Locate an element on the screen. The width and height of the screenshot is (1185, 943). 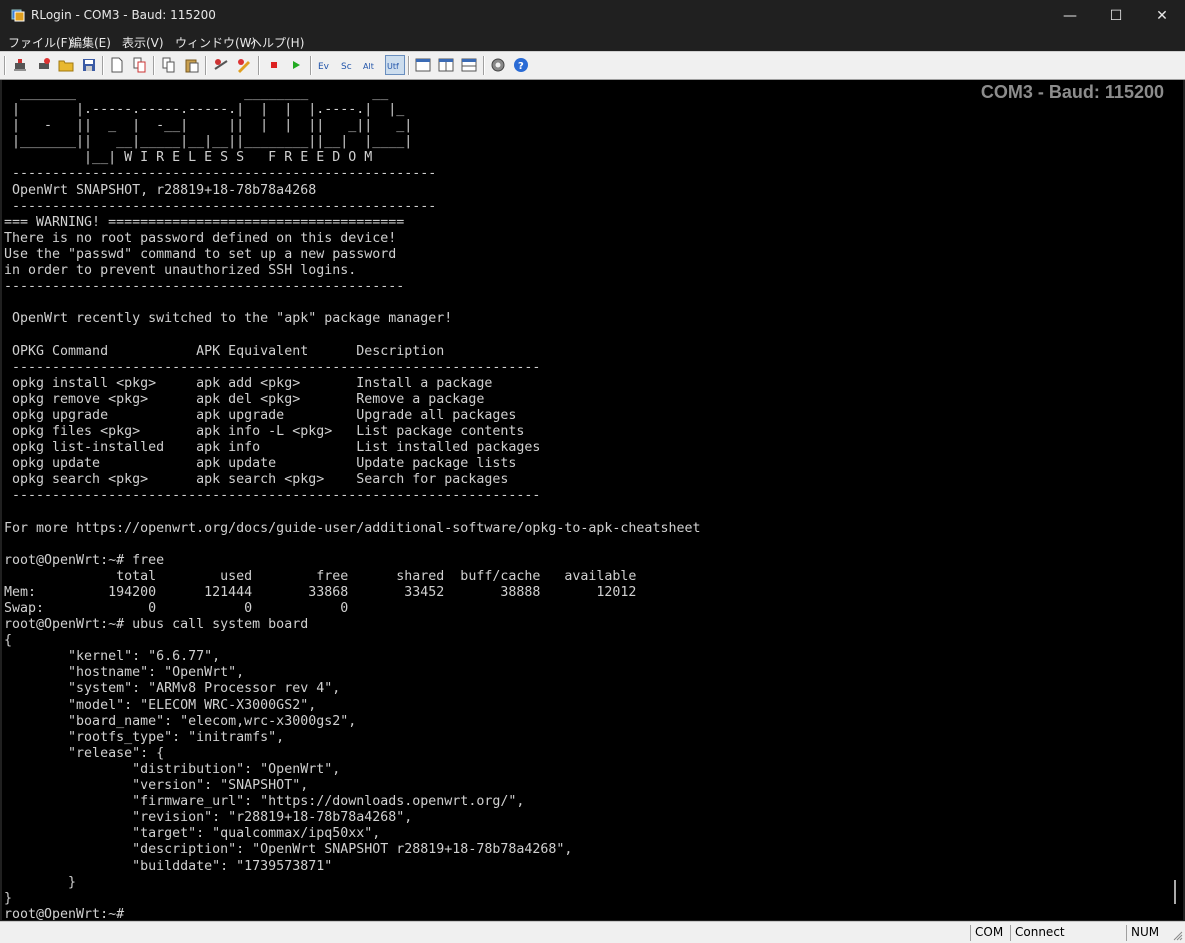
menu-window: ウィンドウ(W) is located at coordinates (215, 42).